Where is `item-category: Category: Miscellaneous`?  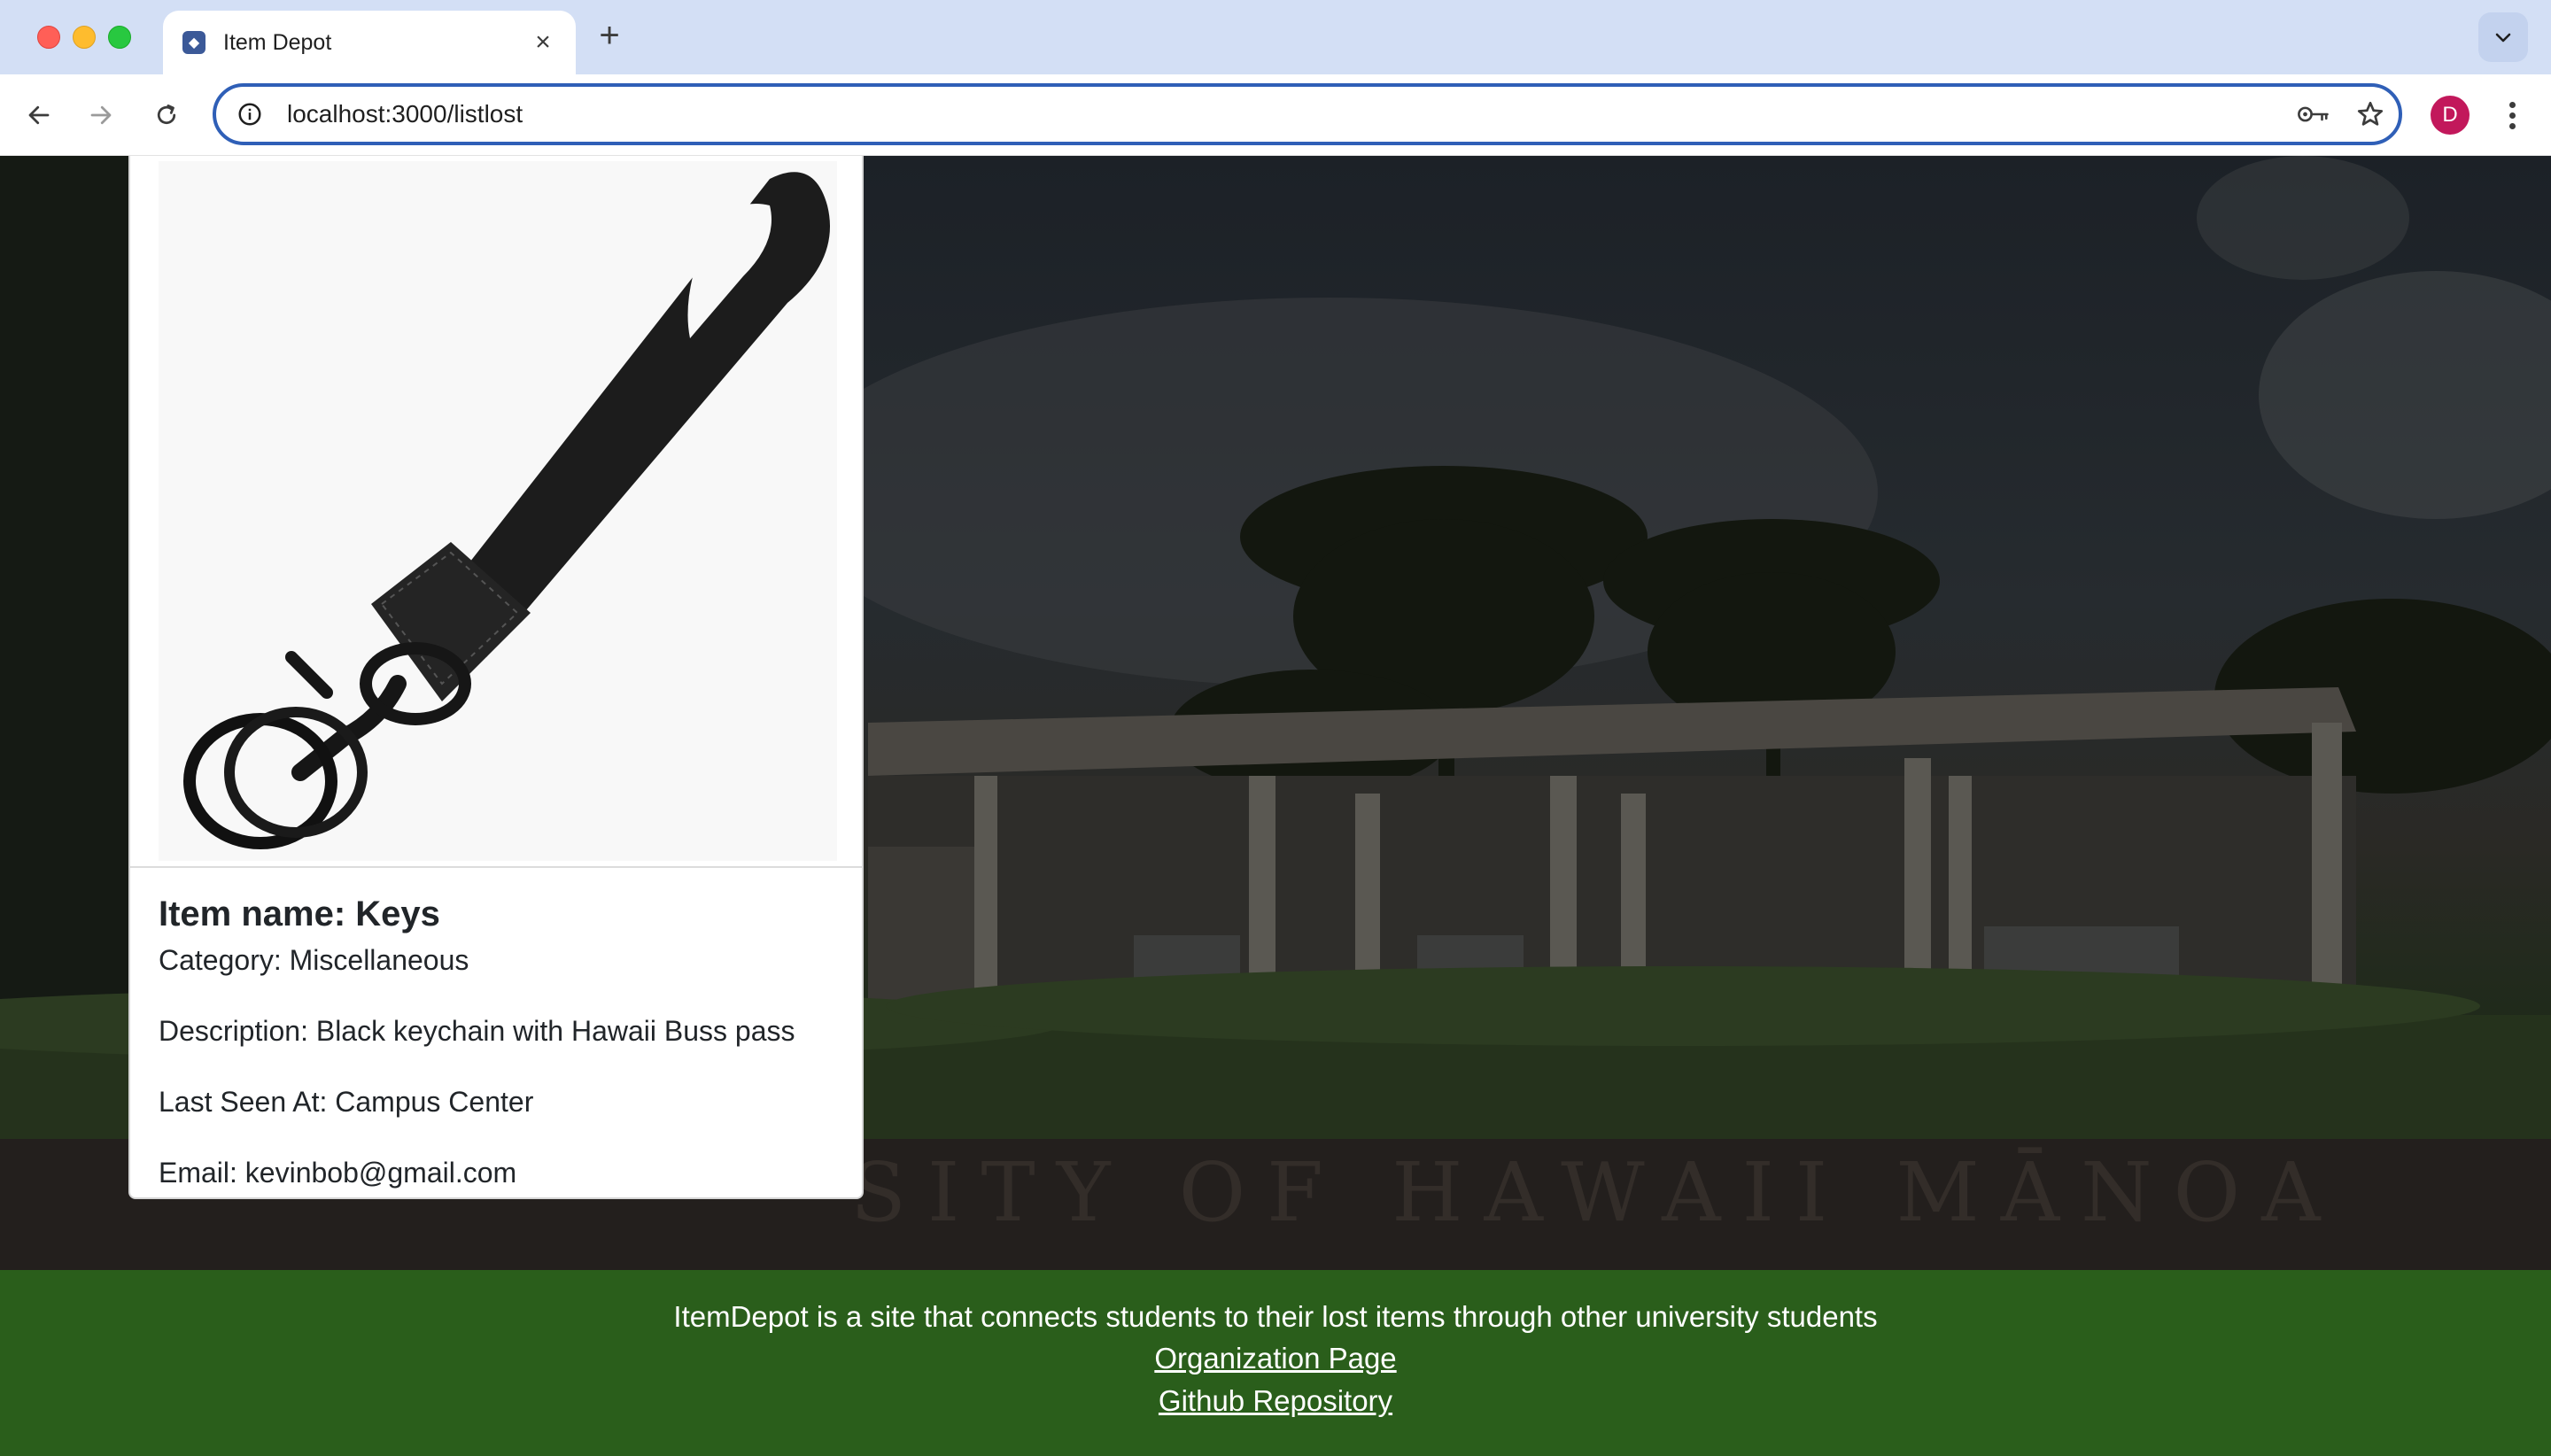
item-category: Category: Miscellaneous is located at coordinates (314, 960).